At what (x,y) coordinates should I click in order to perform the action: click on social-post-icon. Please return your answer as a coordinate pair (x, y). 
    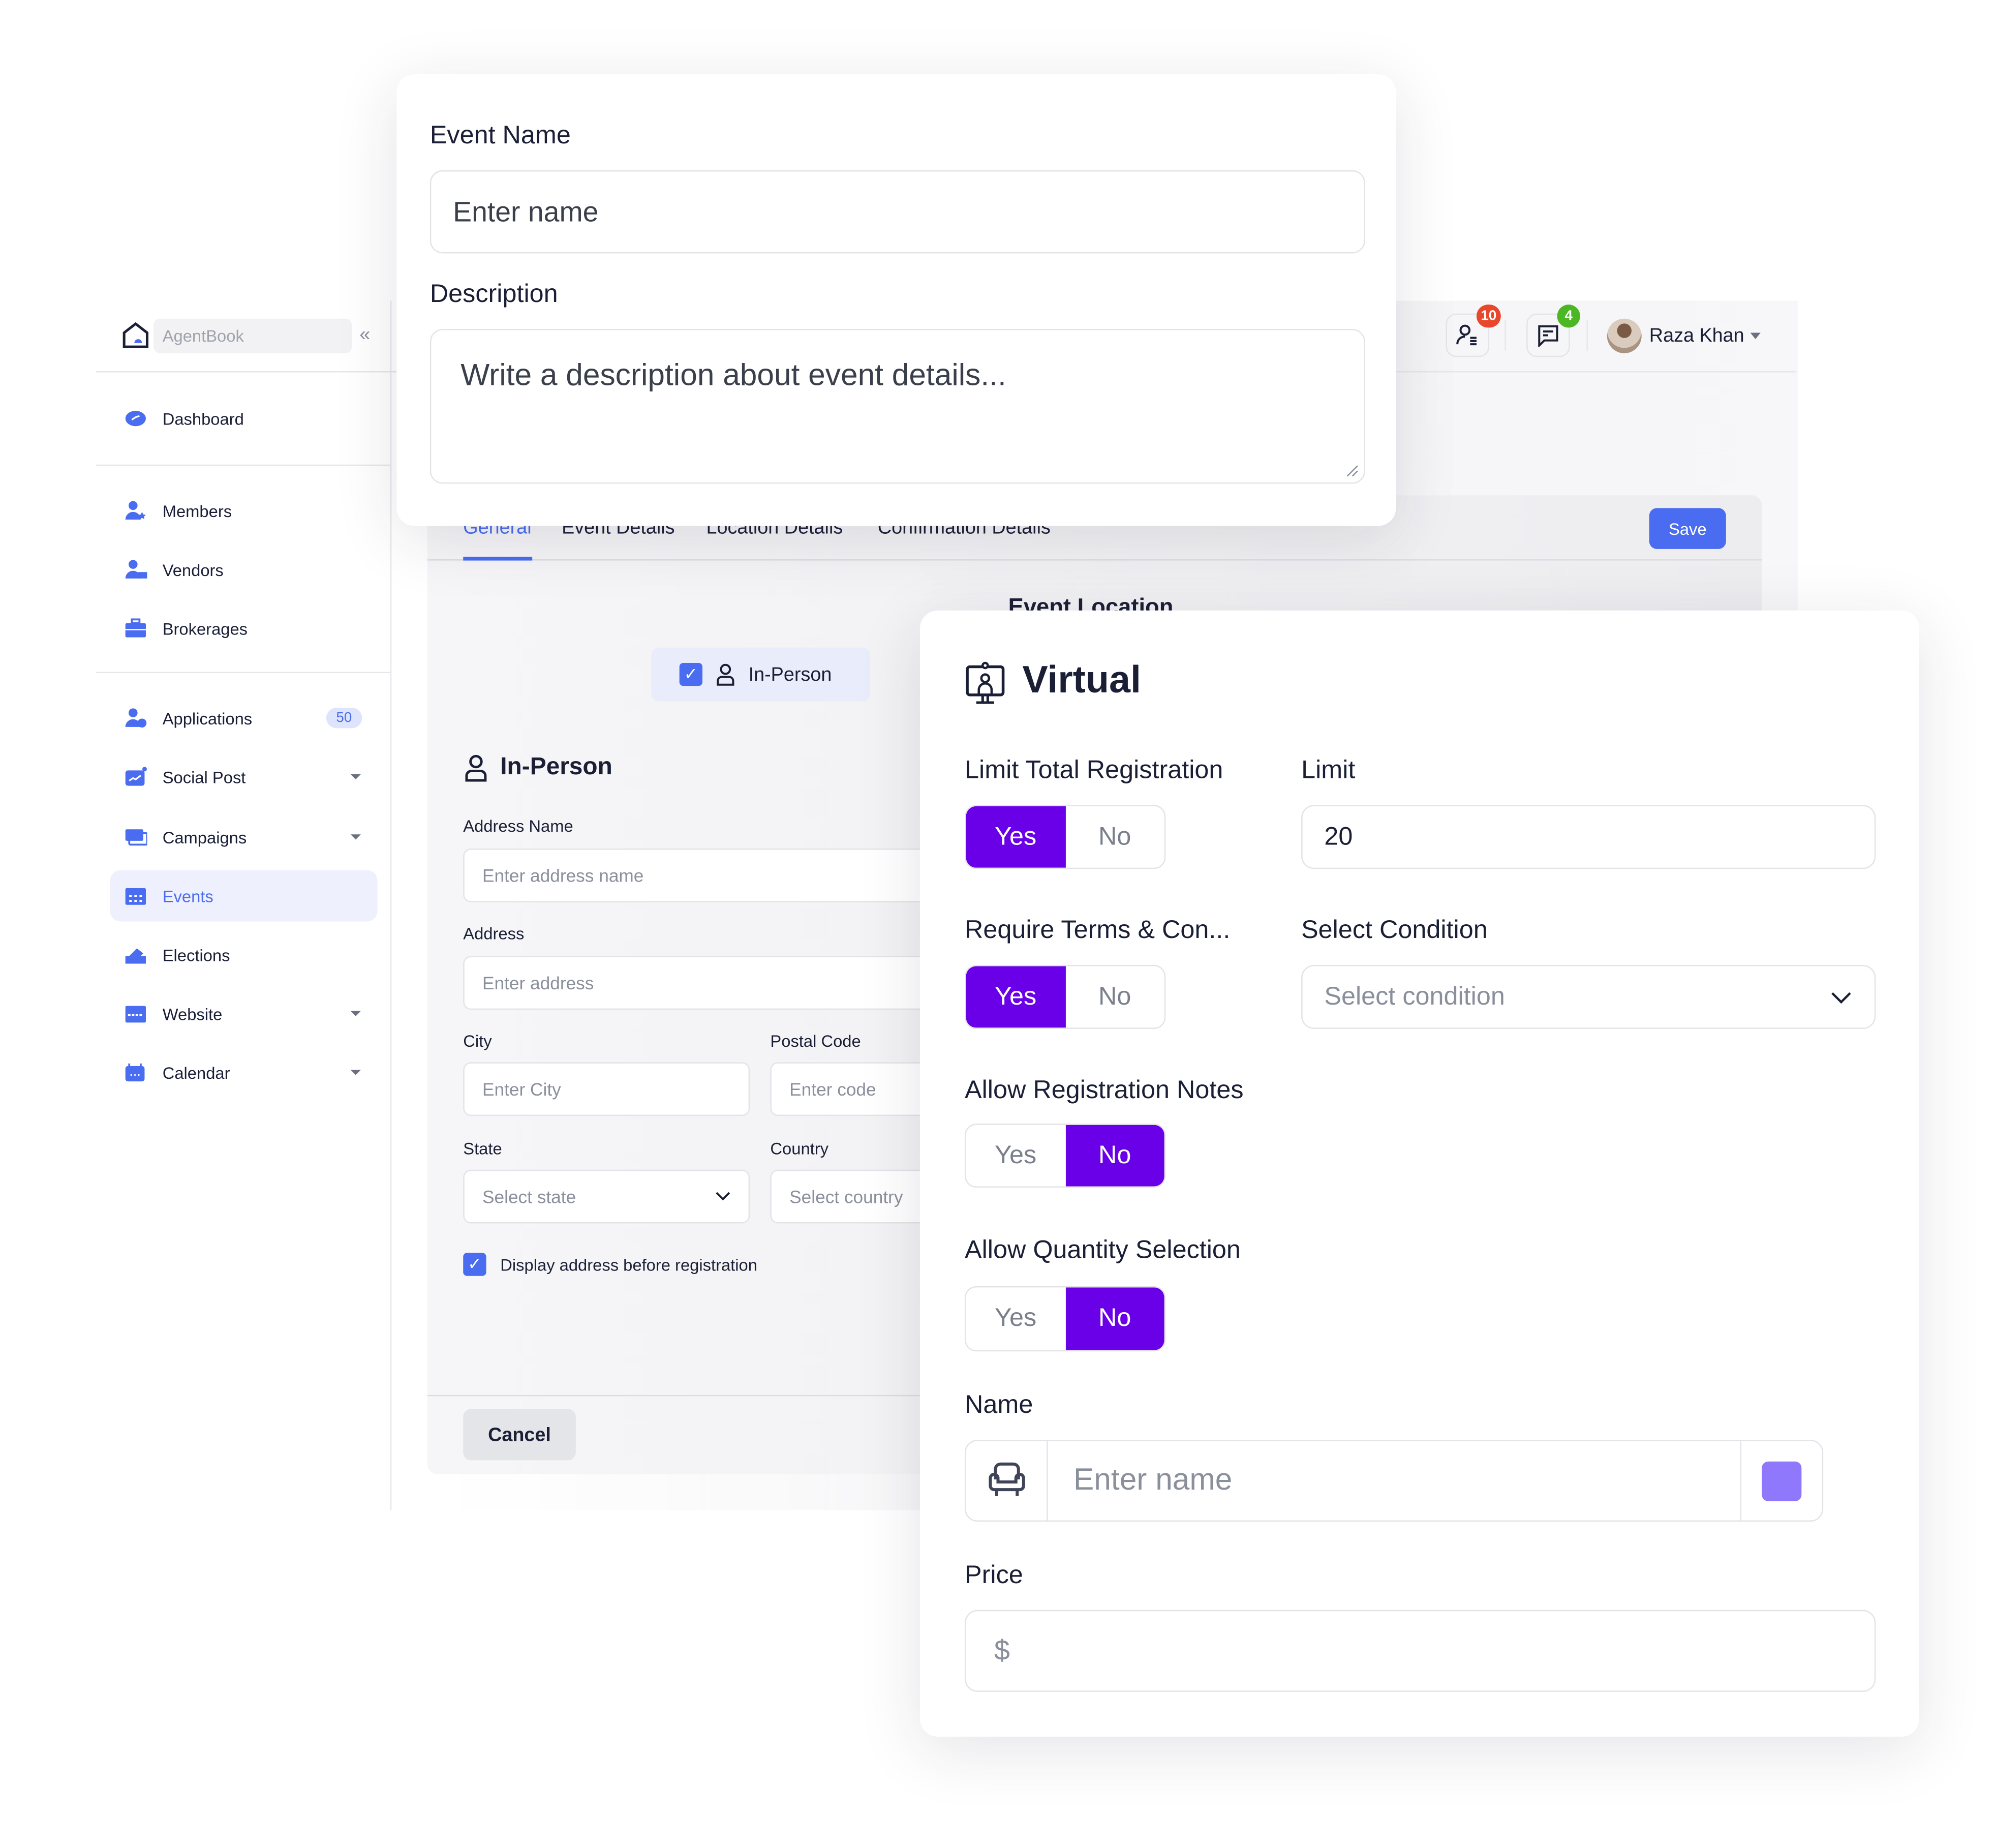
    Looking at the image, I should click on (135, 777).